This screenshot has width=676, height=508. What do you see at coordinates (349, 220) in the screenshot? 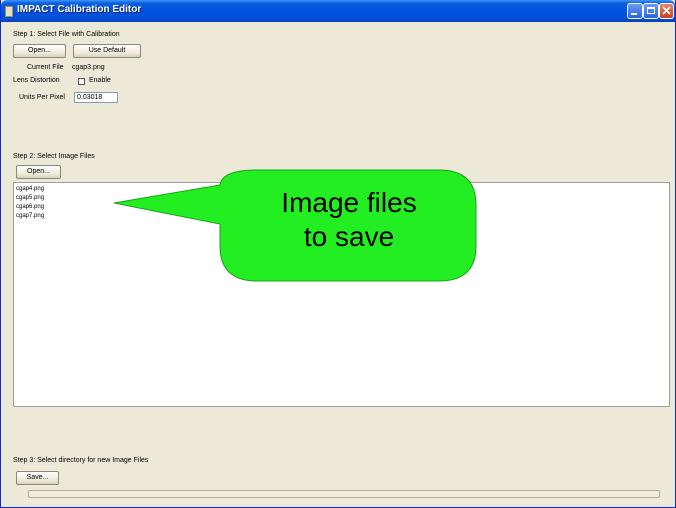
I see `callout-text: Image files to save` at bounding box center [349, 220].